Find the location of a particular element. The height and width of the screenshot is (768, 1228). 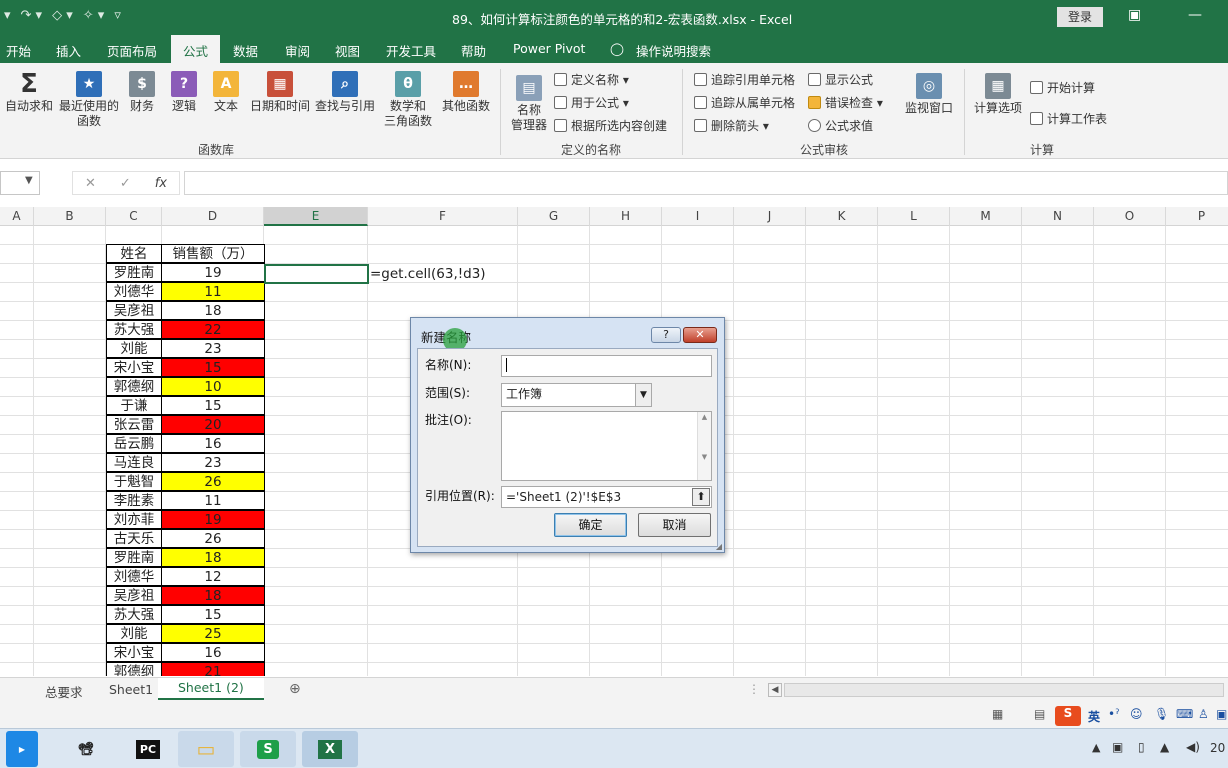

table-cell-name: 岳云鹏 is located at coordinates (134, 443).